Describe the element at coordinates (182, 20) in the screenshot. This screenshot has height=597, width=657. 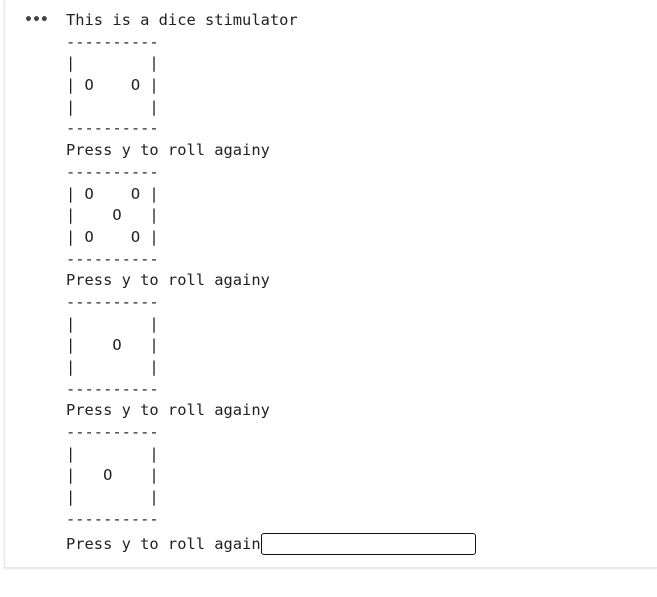
I see `stdout-line: This is a dice stimulator` at that location.